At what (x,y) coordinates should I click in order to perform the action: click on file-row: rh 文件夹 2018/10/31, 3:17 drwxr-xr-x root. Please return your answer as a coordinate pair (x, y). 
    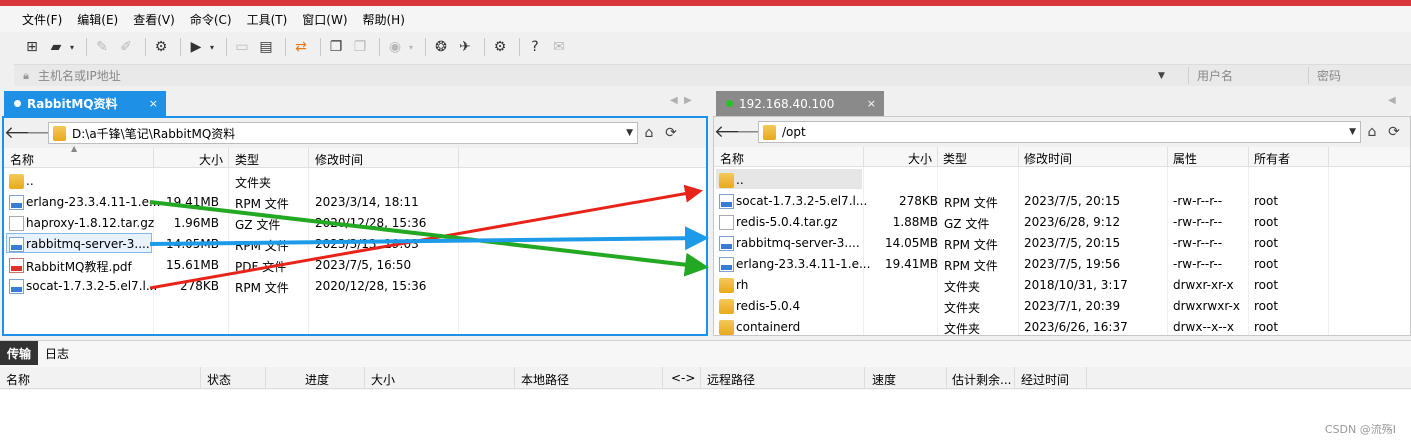
    Looking at the image, I should click on (1062, 284).